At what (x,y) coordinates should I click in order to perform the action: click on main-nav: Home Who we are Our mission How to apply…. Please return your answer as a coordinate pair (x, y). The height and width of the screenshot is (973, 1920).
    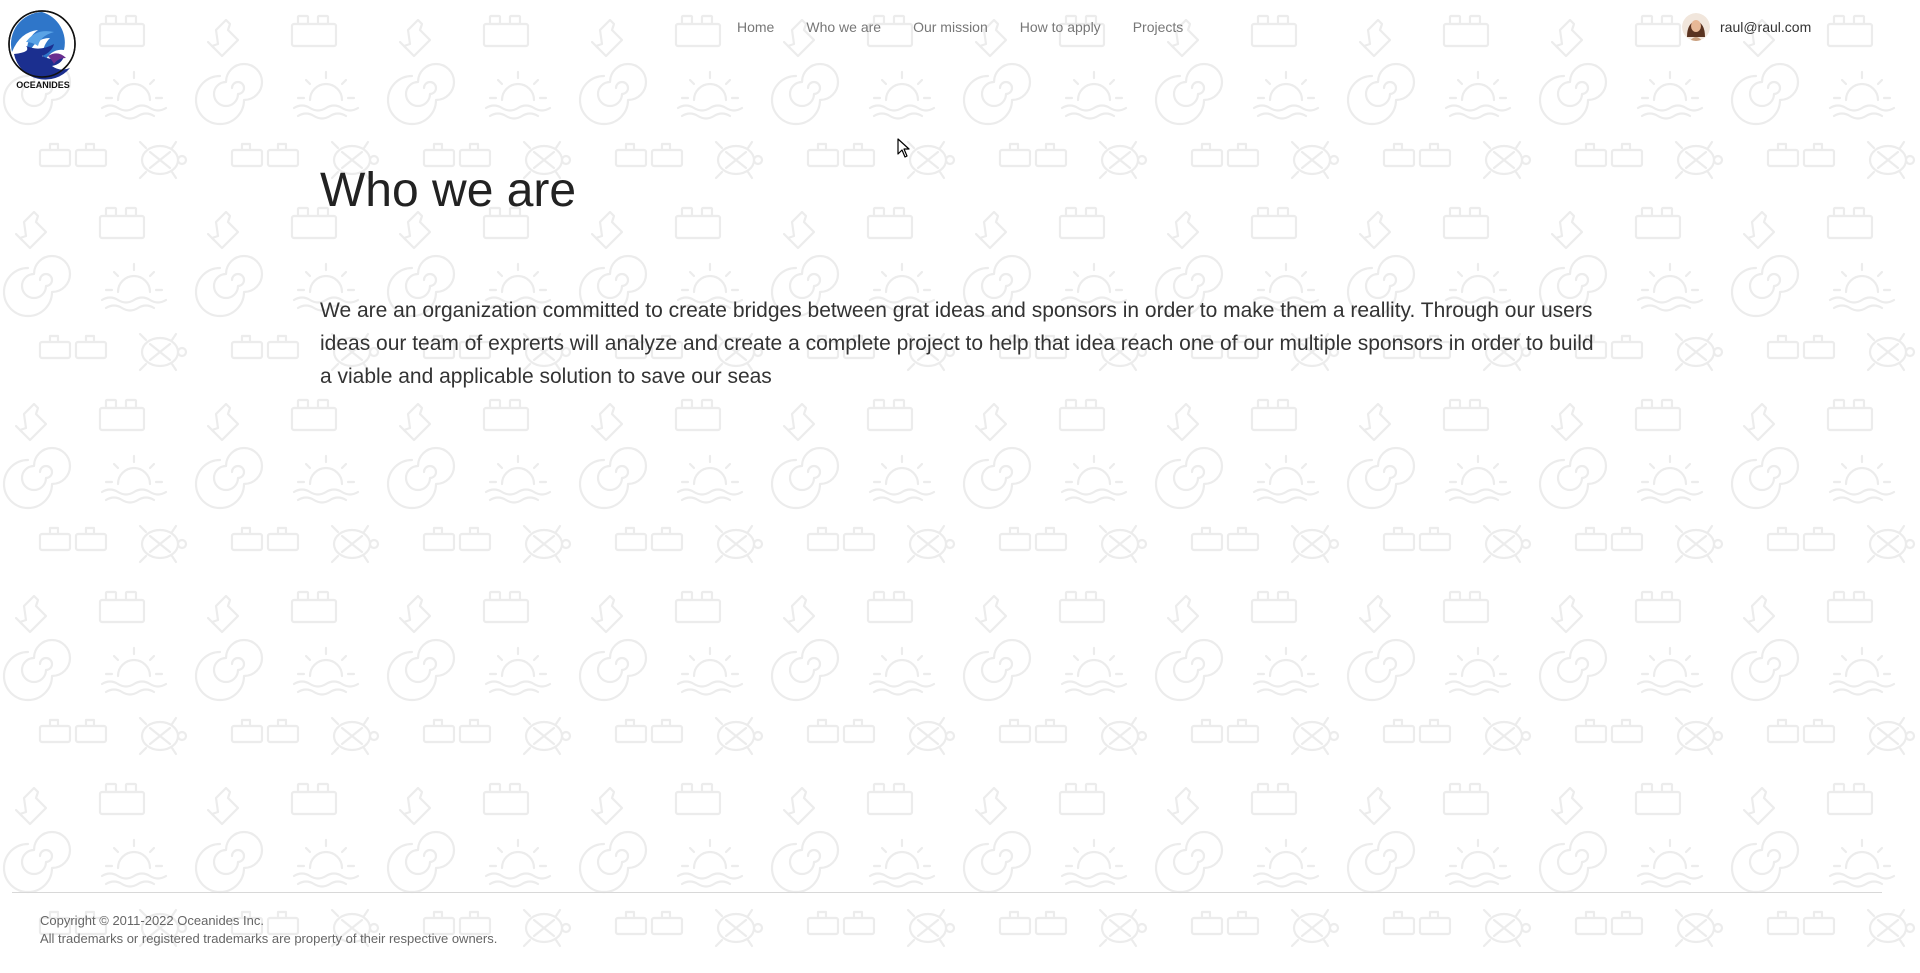
    Looking at the image, I should click on (968, 27).